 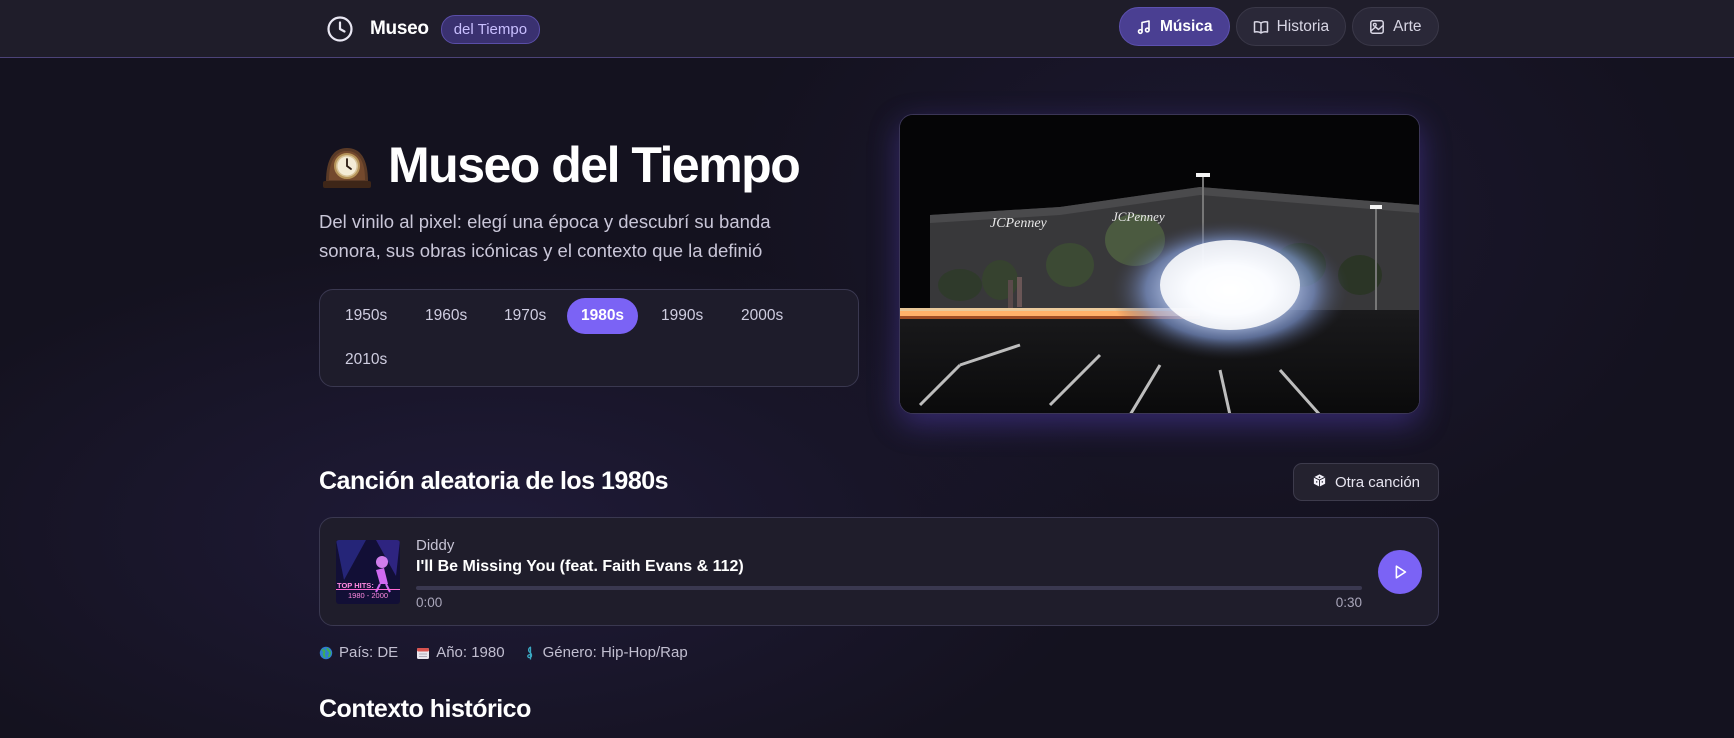 I want to click on era-video: JCPenney JCPenney, so click(x=1159, y=264).